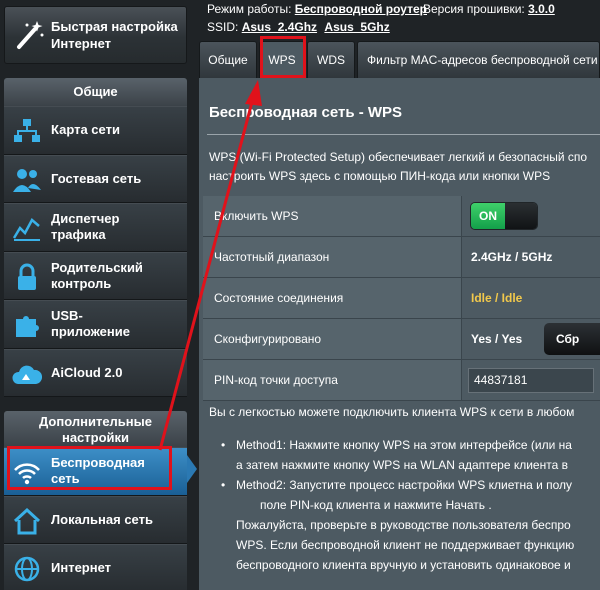 The height and width of the screenshot is (590, 600). What do you see at coordinates (332, 298) in the screenshot?
I see `connection-status-label: Состояние соединения` at bounding box center [332, 298].